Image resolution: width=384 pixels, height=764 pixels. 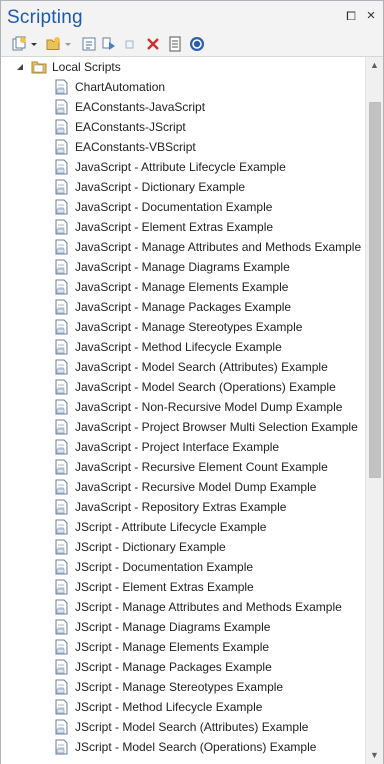 What do you see at coordinates (89, 44) in the screenshot?
I see `refresh-icon` at bounding box center [89, 44].